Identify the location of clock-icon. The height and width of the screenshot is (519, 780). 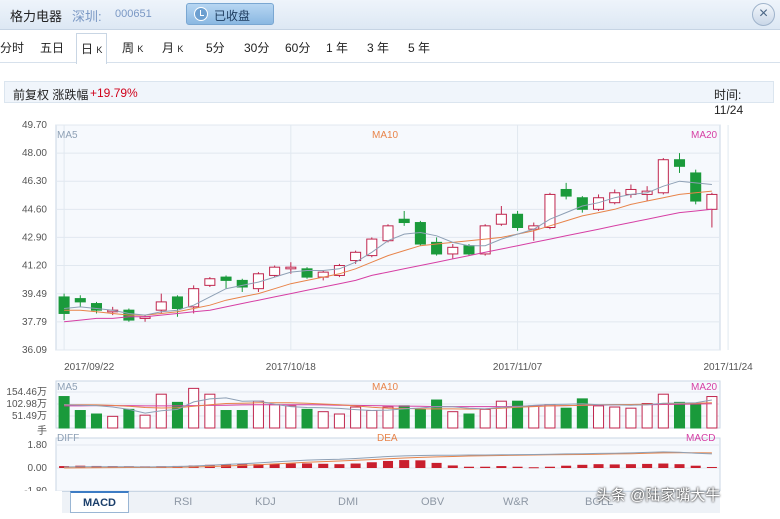
(201, 14).